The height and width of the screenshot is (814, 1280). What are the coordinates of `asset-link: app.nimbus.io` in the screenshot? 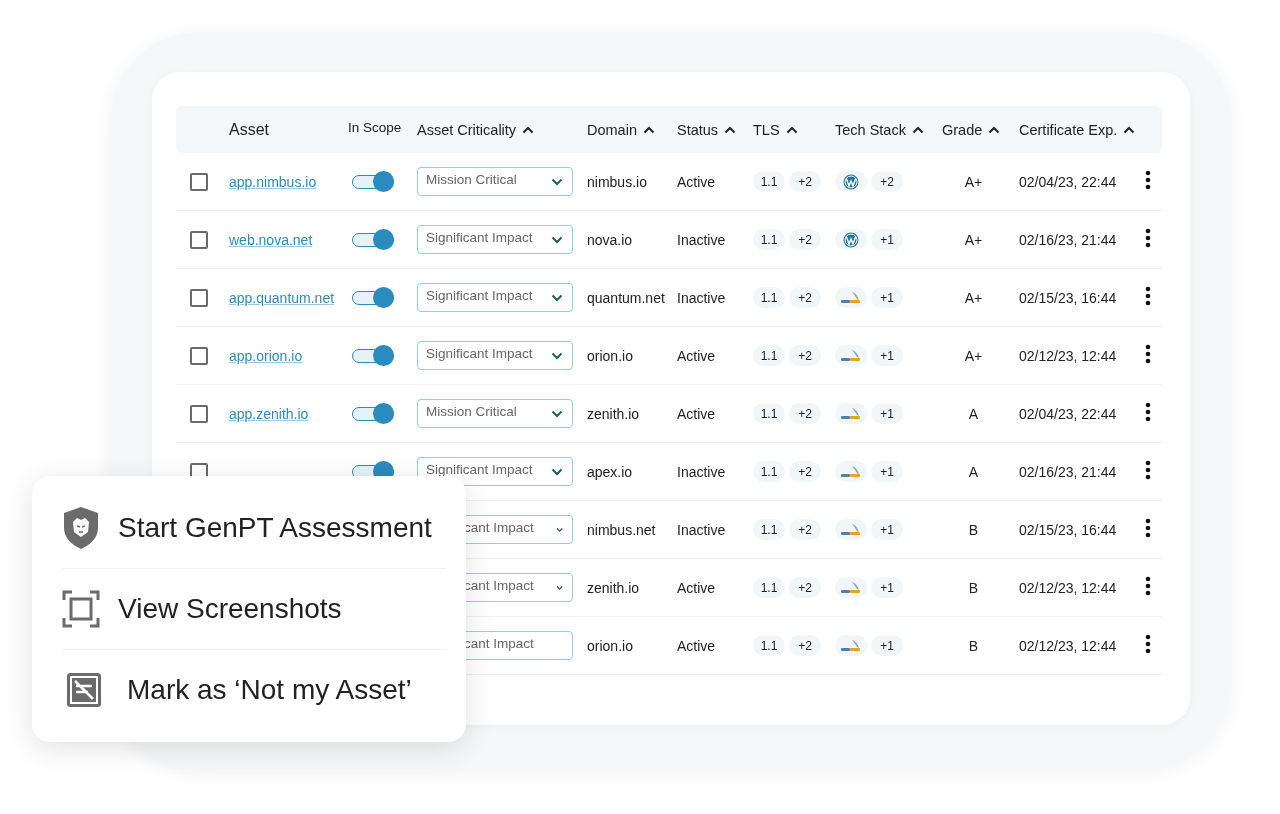 It's located at (273, 181).